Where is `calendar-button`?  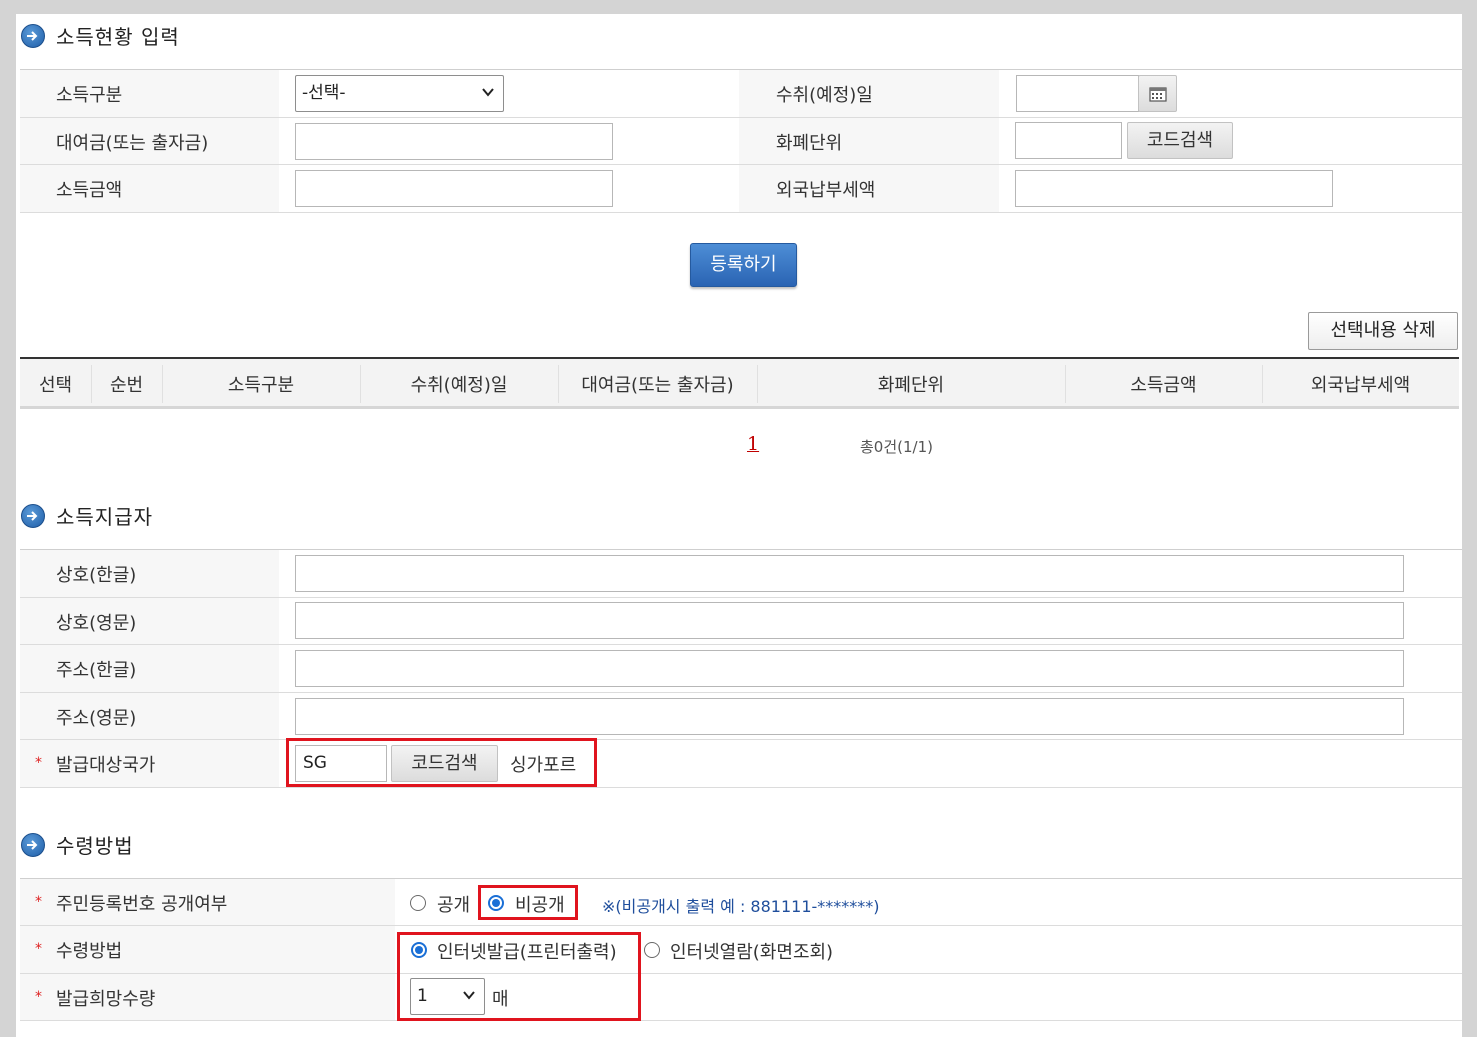 calendar-button is located at coordinates (1157, 93).